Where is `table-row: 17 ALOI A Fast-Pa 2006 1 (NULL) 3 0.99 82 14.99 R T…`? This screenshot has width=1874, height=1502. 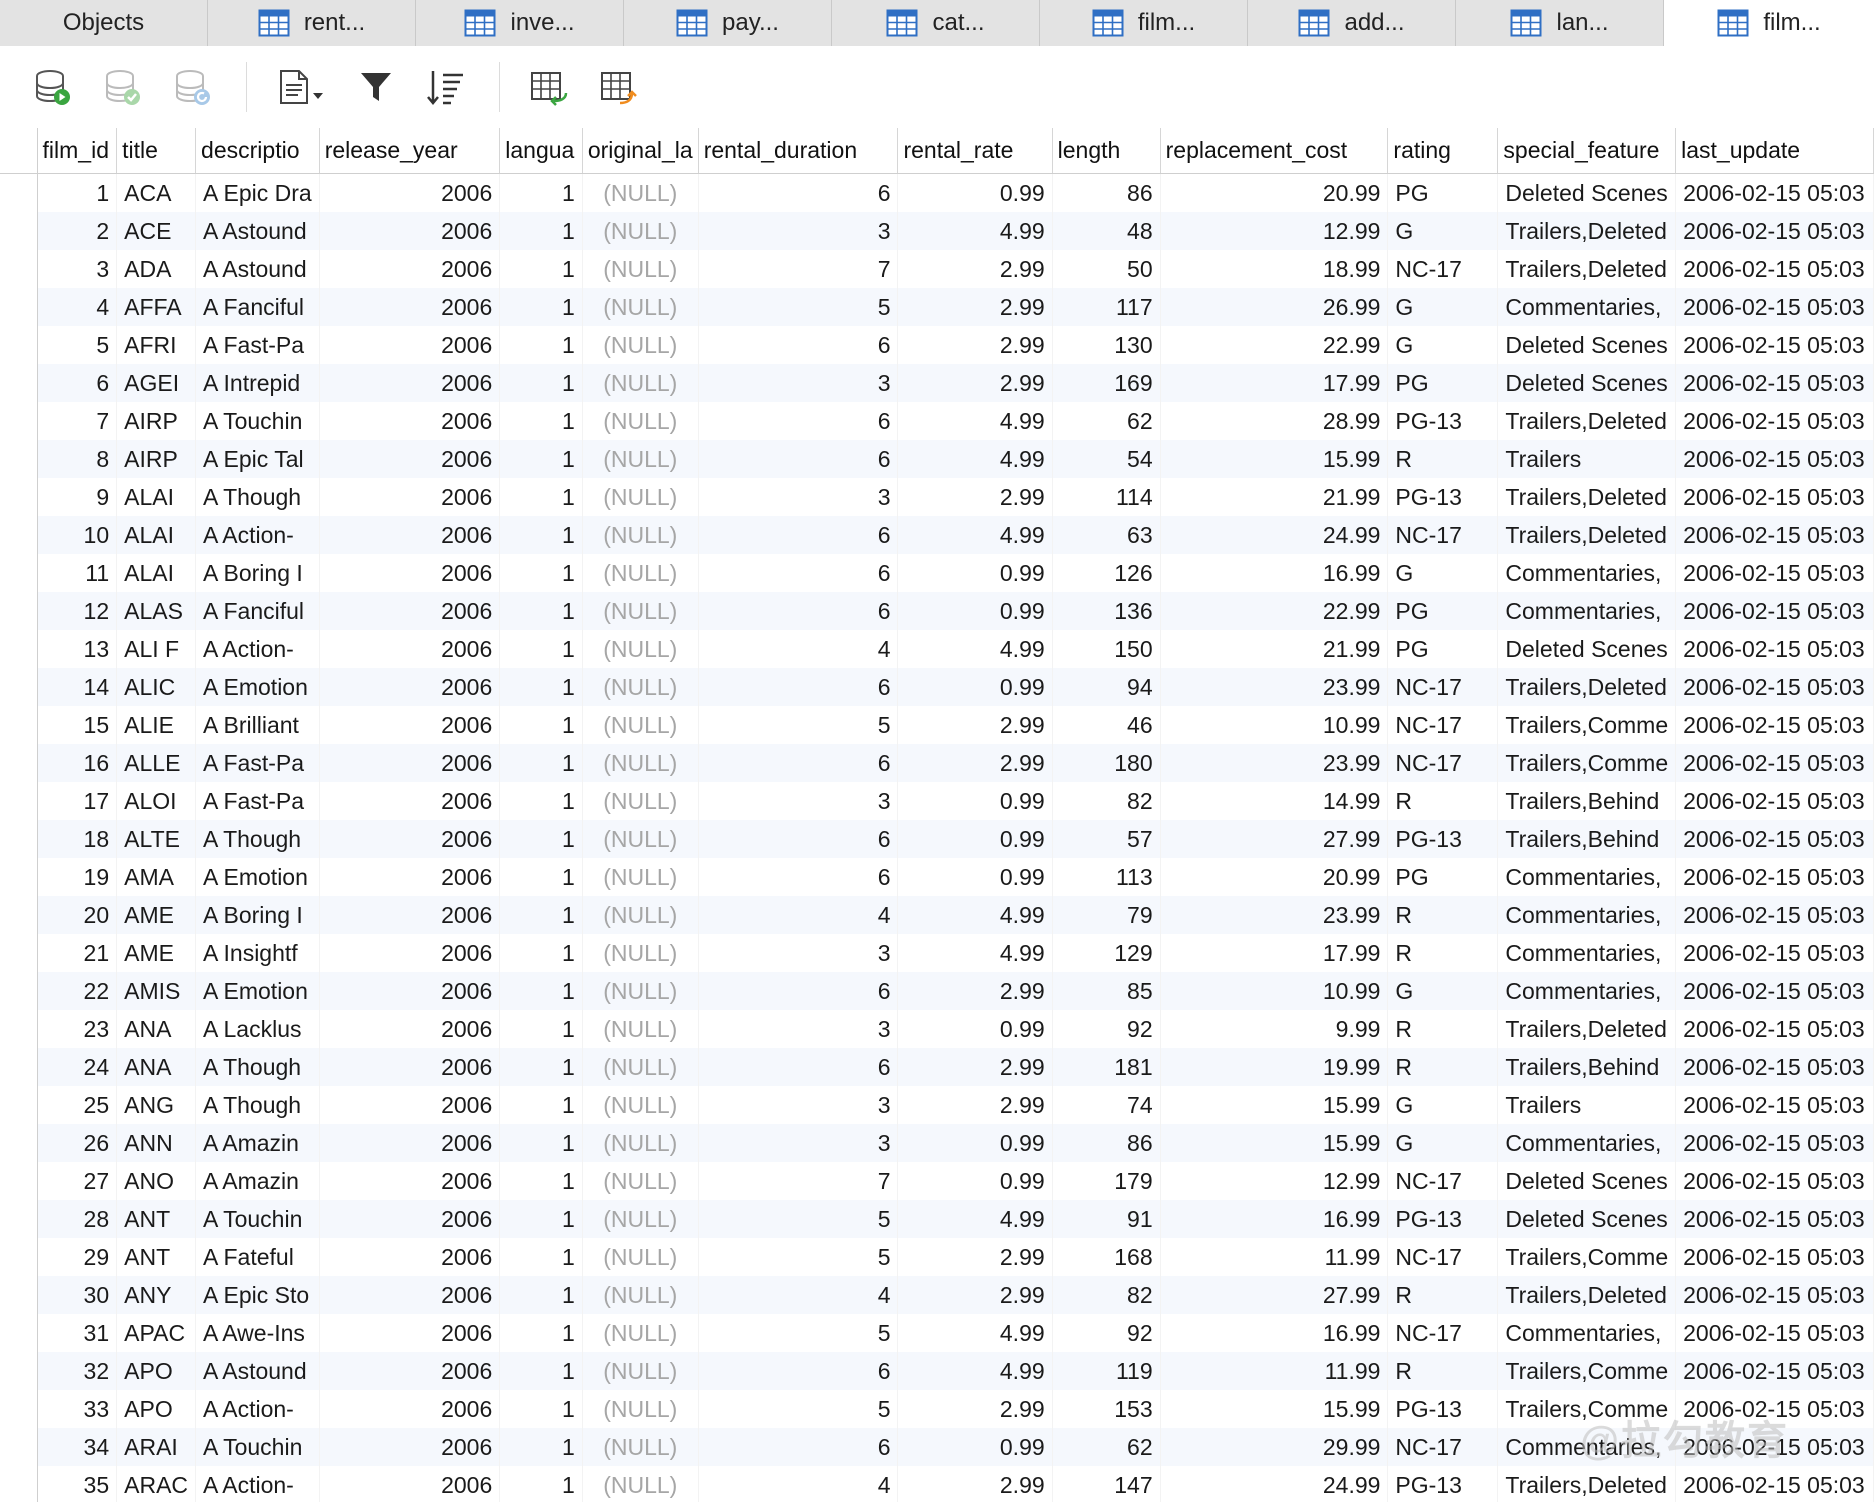
table-row: 17 ALOI A Fast-Pa 2006 1 (NULL) 3 0.99 82 14.99 R T… is located at coordinates (937, 801).